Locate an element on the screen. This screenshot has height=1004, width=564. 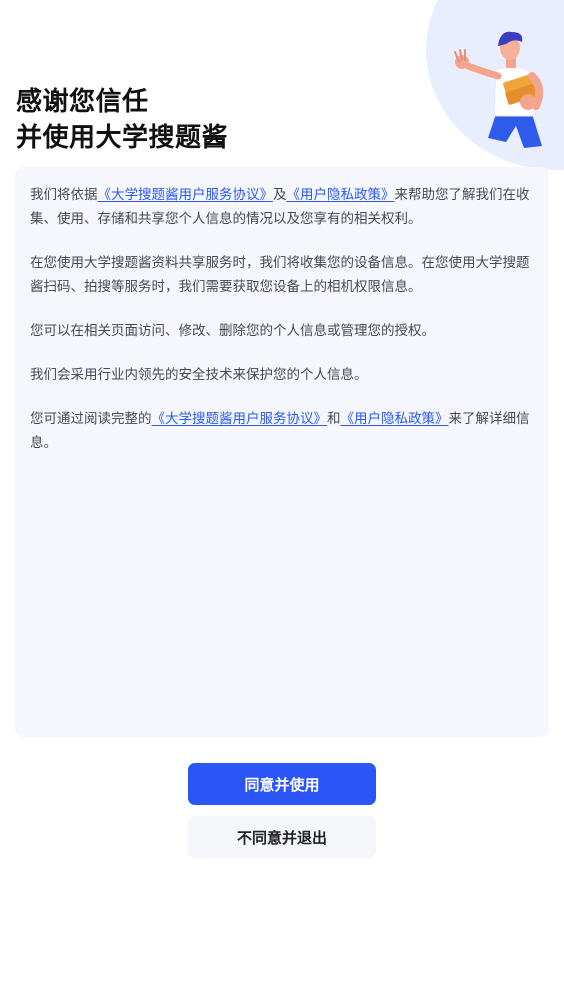
title-line-2: 并使用大学搜题酱 is located at coordinates (122, 138).